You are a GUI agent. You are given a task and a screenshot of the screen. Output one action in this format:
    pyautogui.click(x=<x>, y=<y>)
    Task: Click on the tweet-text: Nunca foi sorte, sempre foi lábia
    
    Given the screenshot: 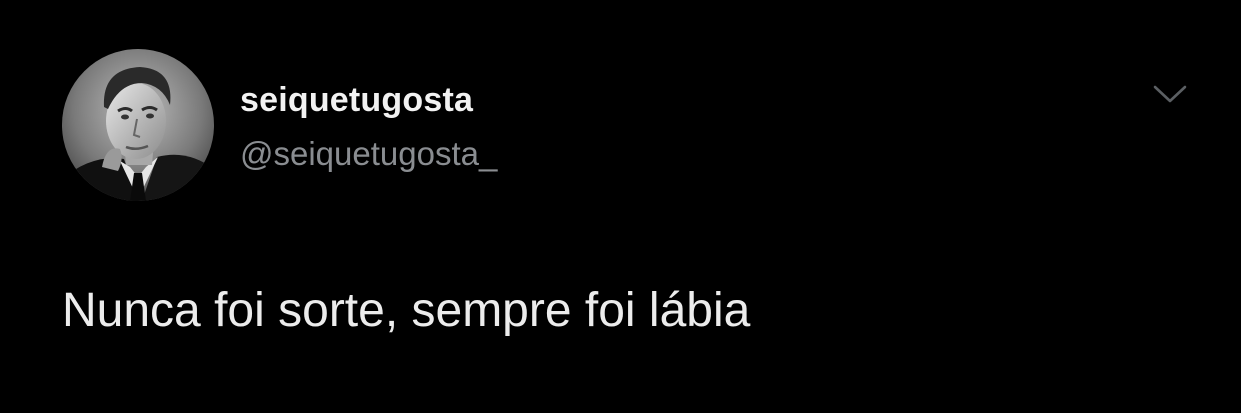 What is the action you would take?
    pyautogui.click(x=406, y=310)
    